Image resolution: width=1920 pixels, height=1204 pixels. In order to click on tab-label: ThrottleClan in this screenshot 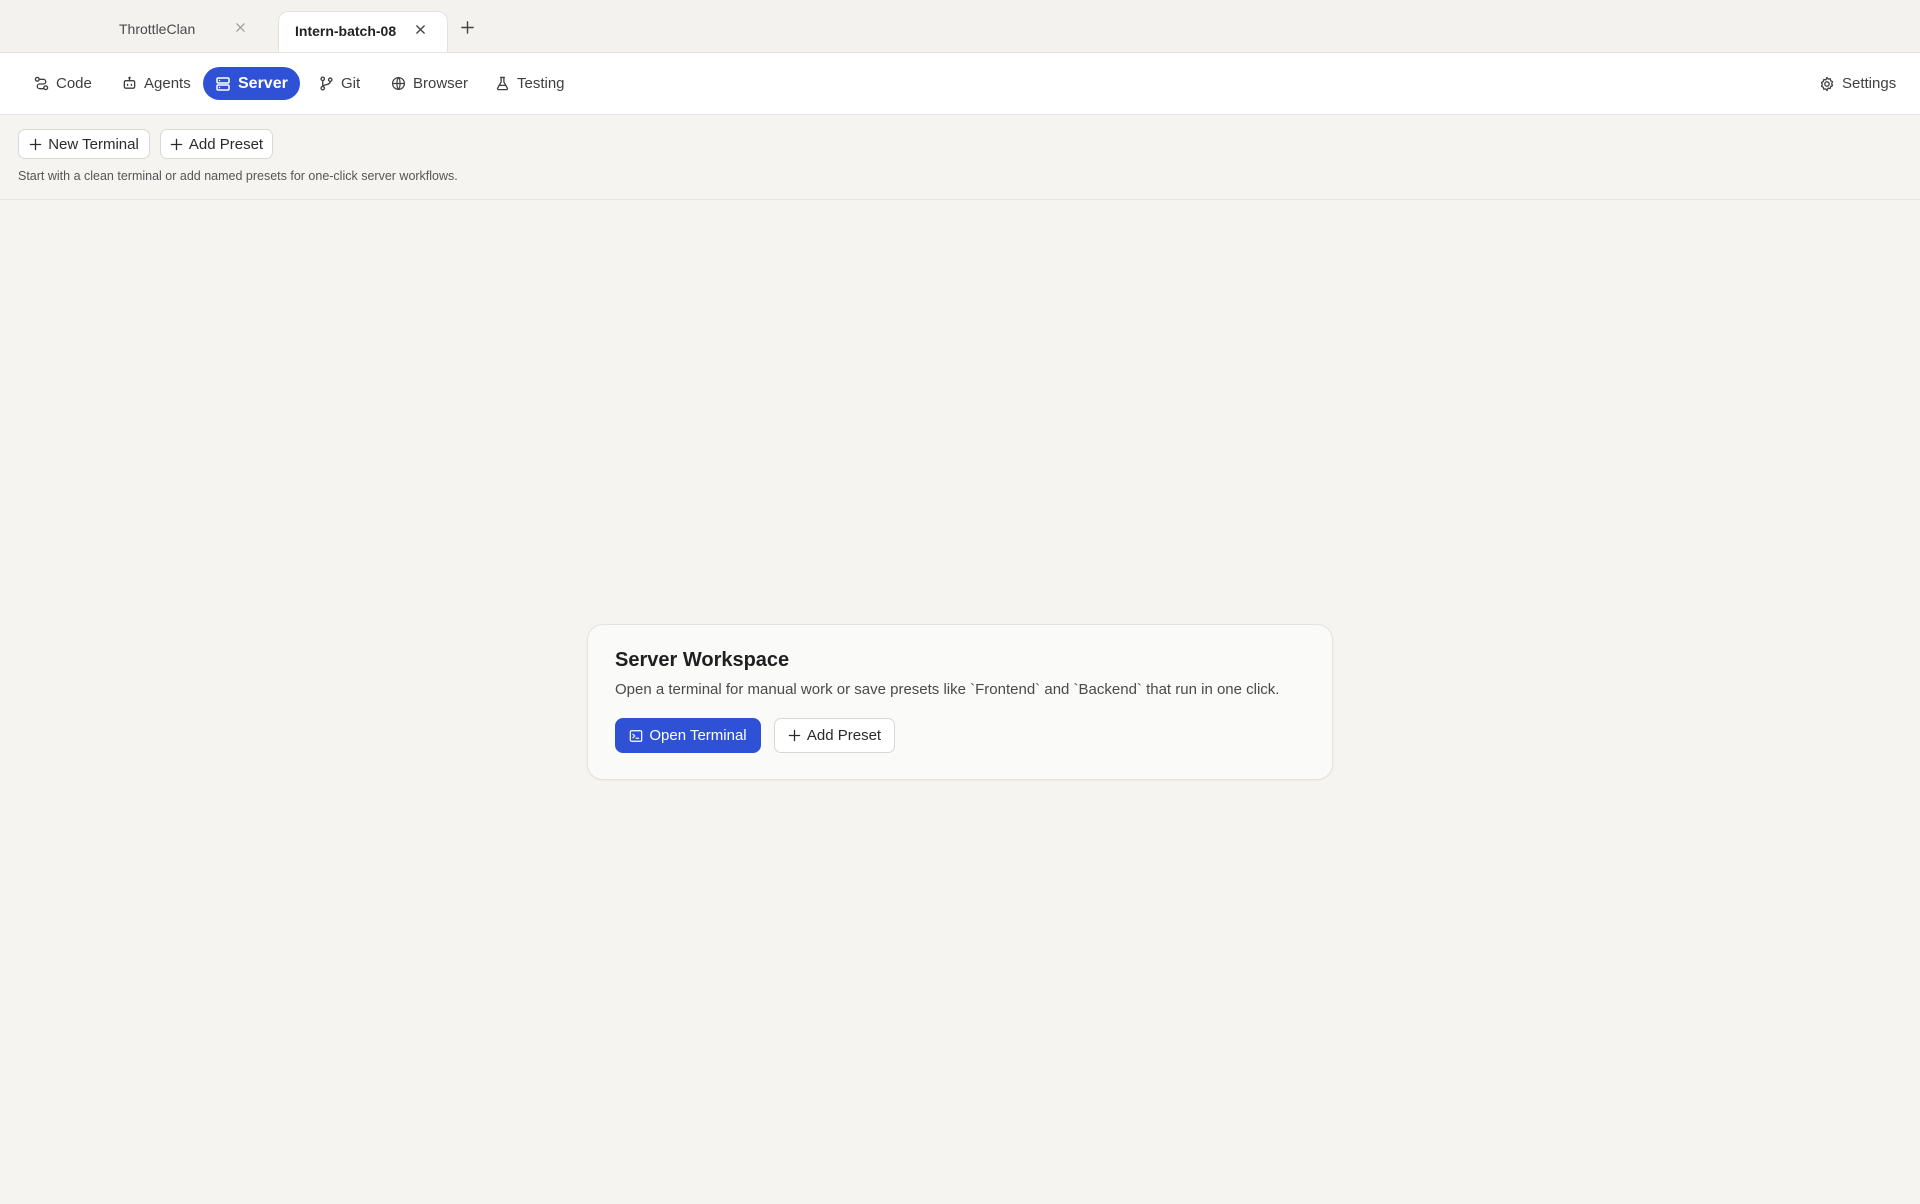, I will do `click(157, 29)`.